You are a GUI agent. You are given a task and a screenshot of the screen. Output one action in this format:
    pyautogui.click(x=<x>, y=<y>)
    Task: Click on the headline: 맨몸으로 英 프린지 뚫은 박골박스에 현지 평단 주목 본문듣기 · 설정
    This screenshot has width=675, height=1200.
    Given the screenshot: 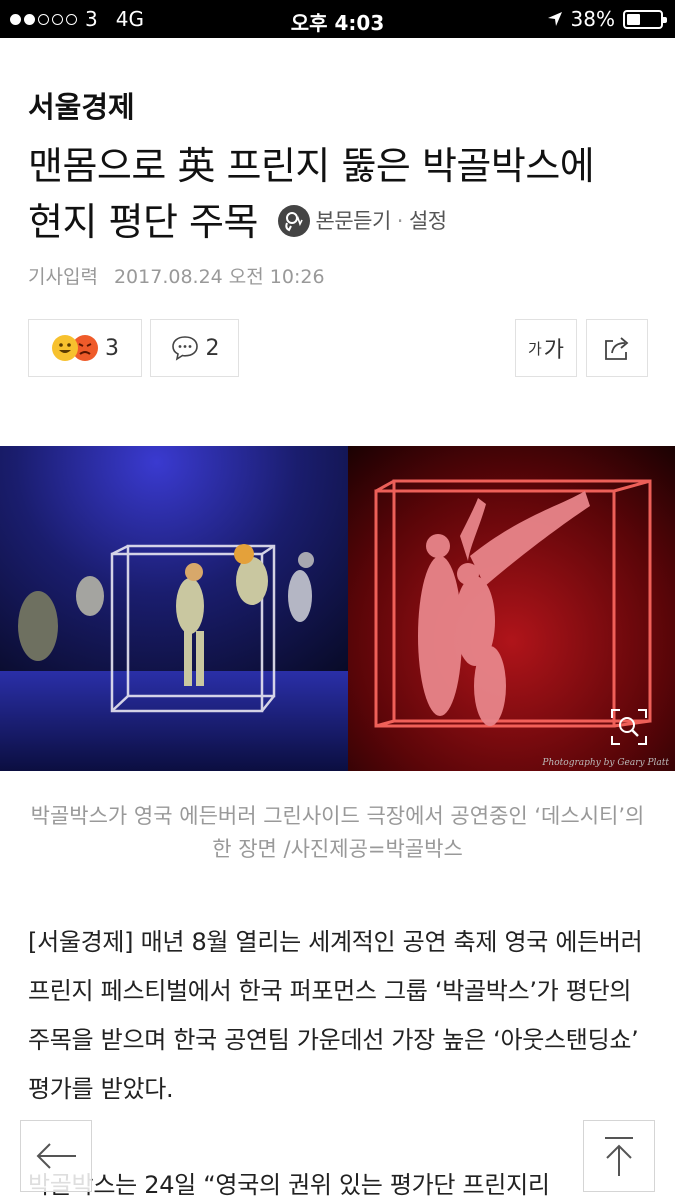 What is the action you would take?
    pyautogui.click(x=343, y=195)
    